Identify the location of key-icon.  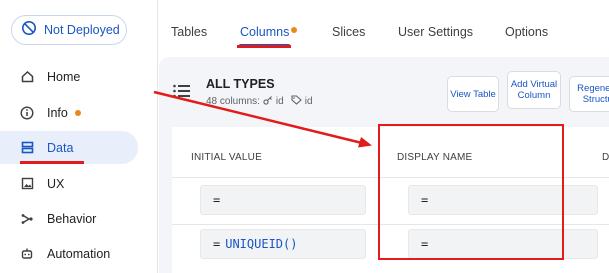
(268, 101).